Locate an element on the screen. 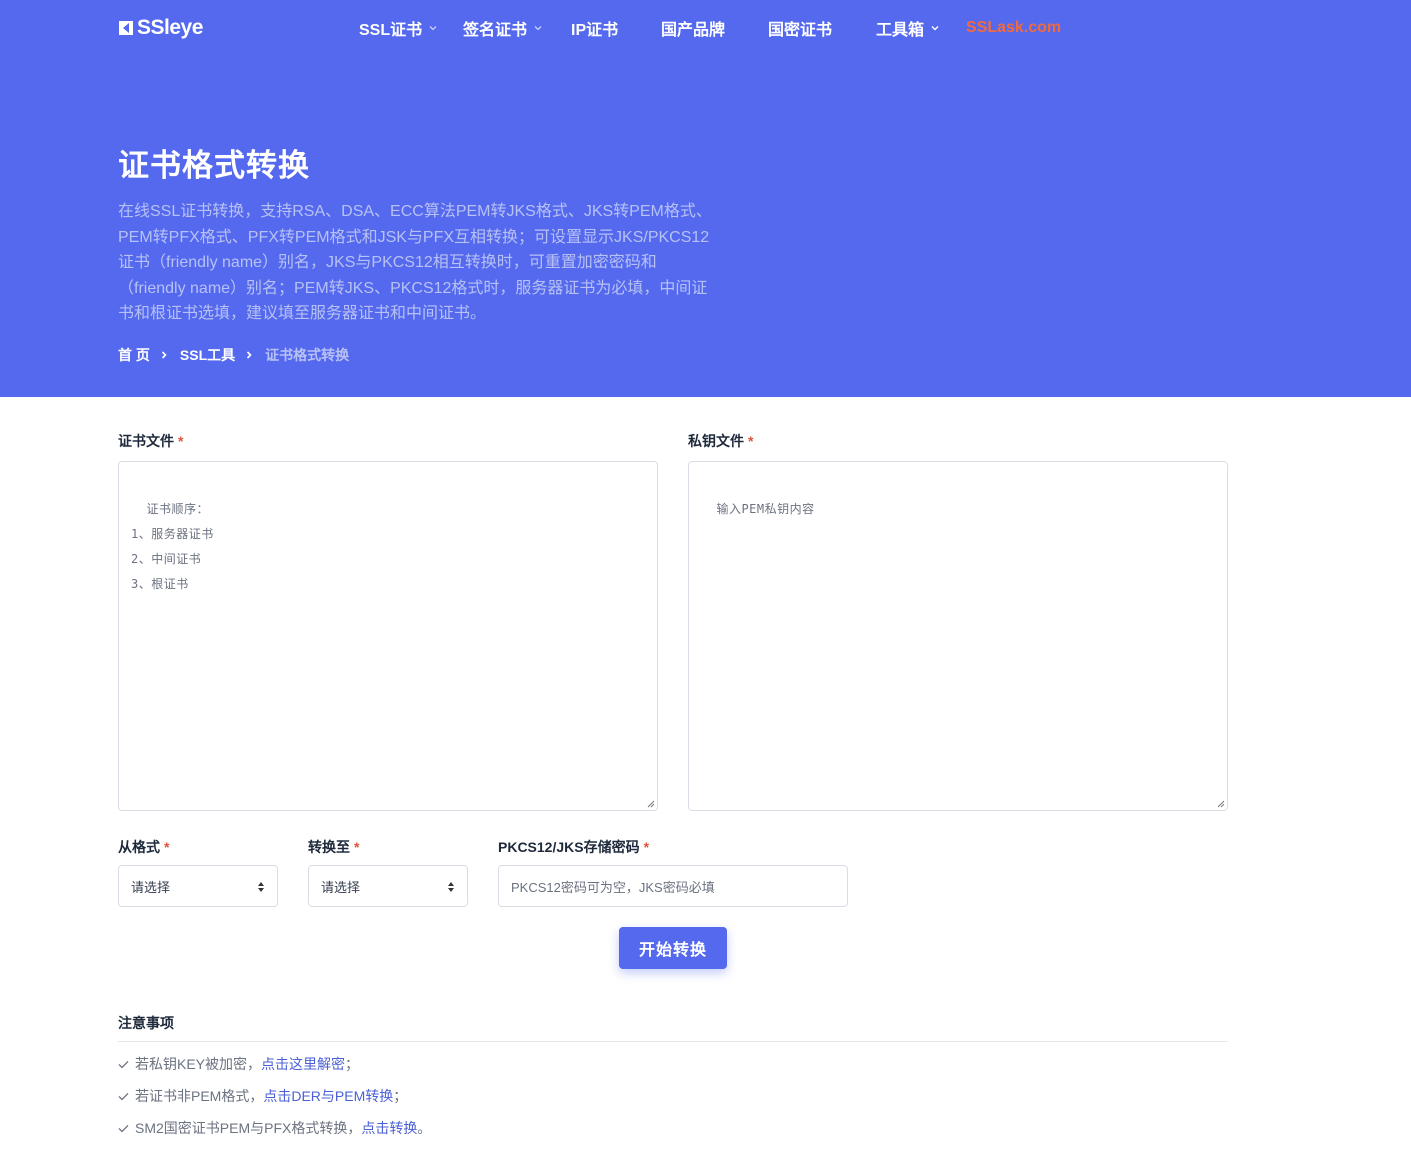 Image resolution: width=1411 pixels, height=1168 pixels. nav-label: 工具箱 is located at coordinates (900, 30).